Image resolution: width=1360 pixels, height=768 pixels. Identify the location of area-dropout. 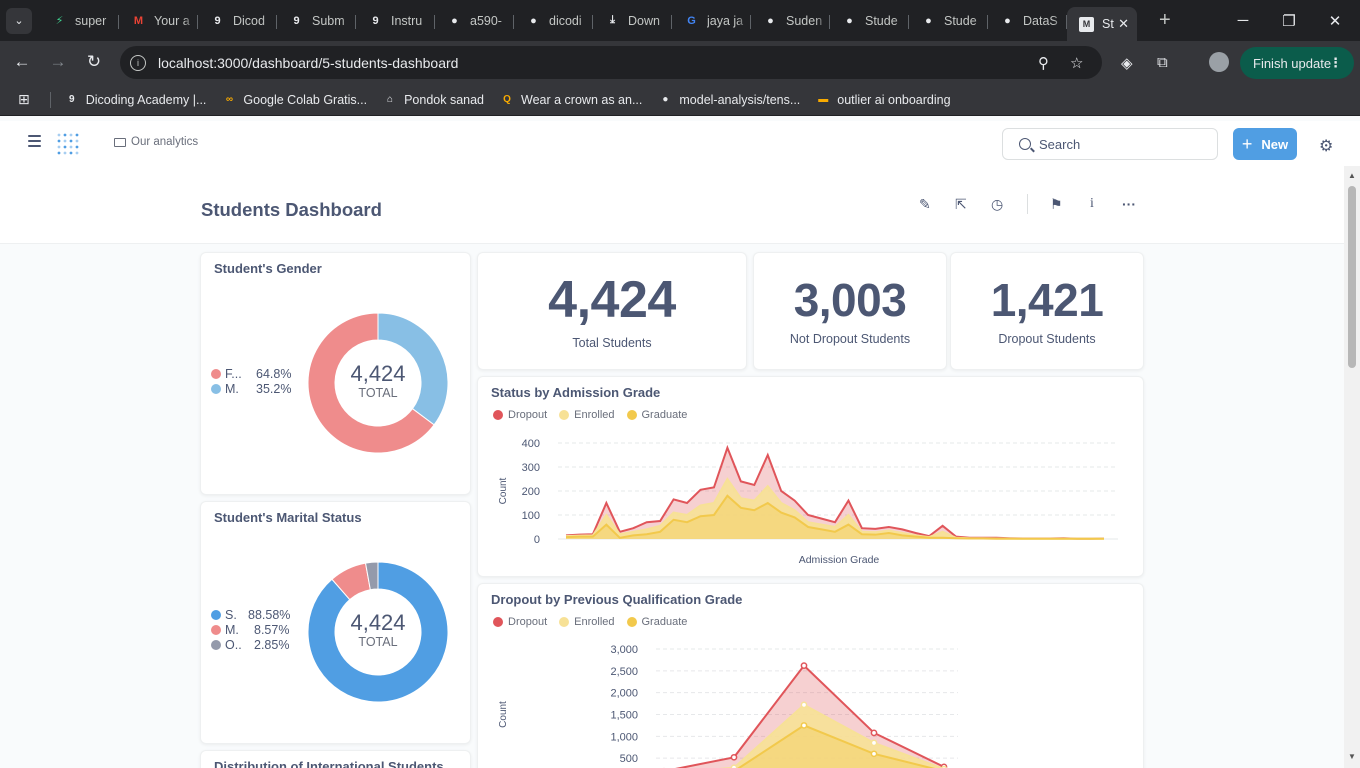
(835, 493).